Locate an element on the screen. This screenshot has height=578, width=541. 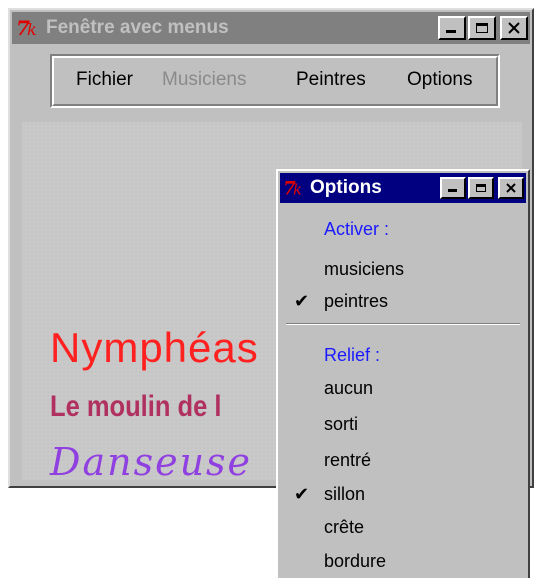
option-musiciens: musiciens is located at coordinates (364, 269).